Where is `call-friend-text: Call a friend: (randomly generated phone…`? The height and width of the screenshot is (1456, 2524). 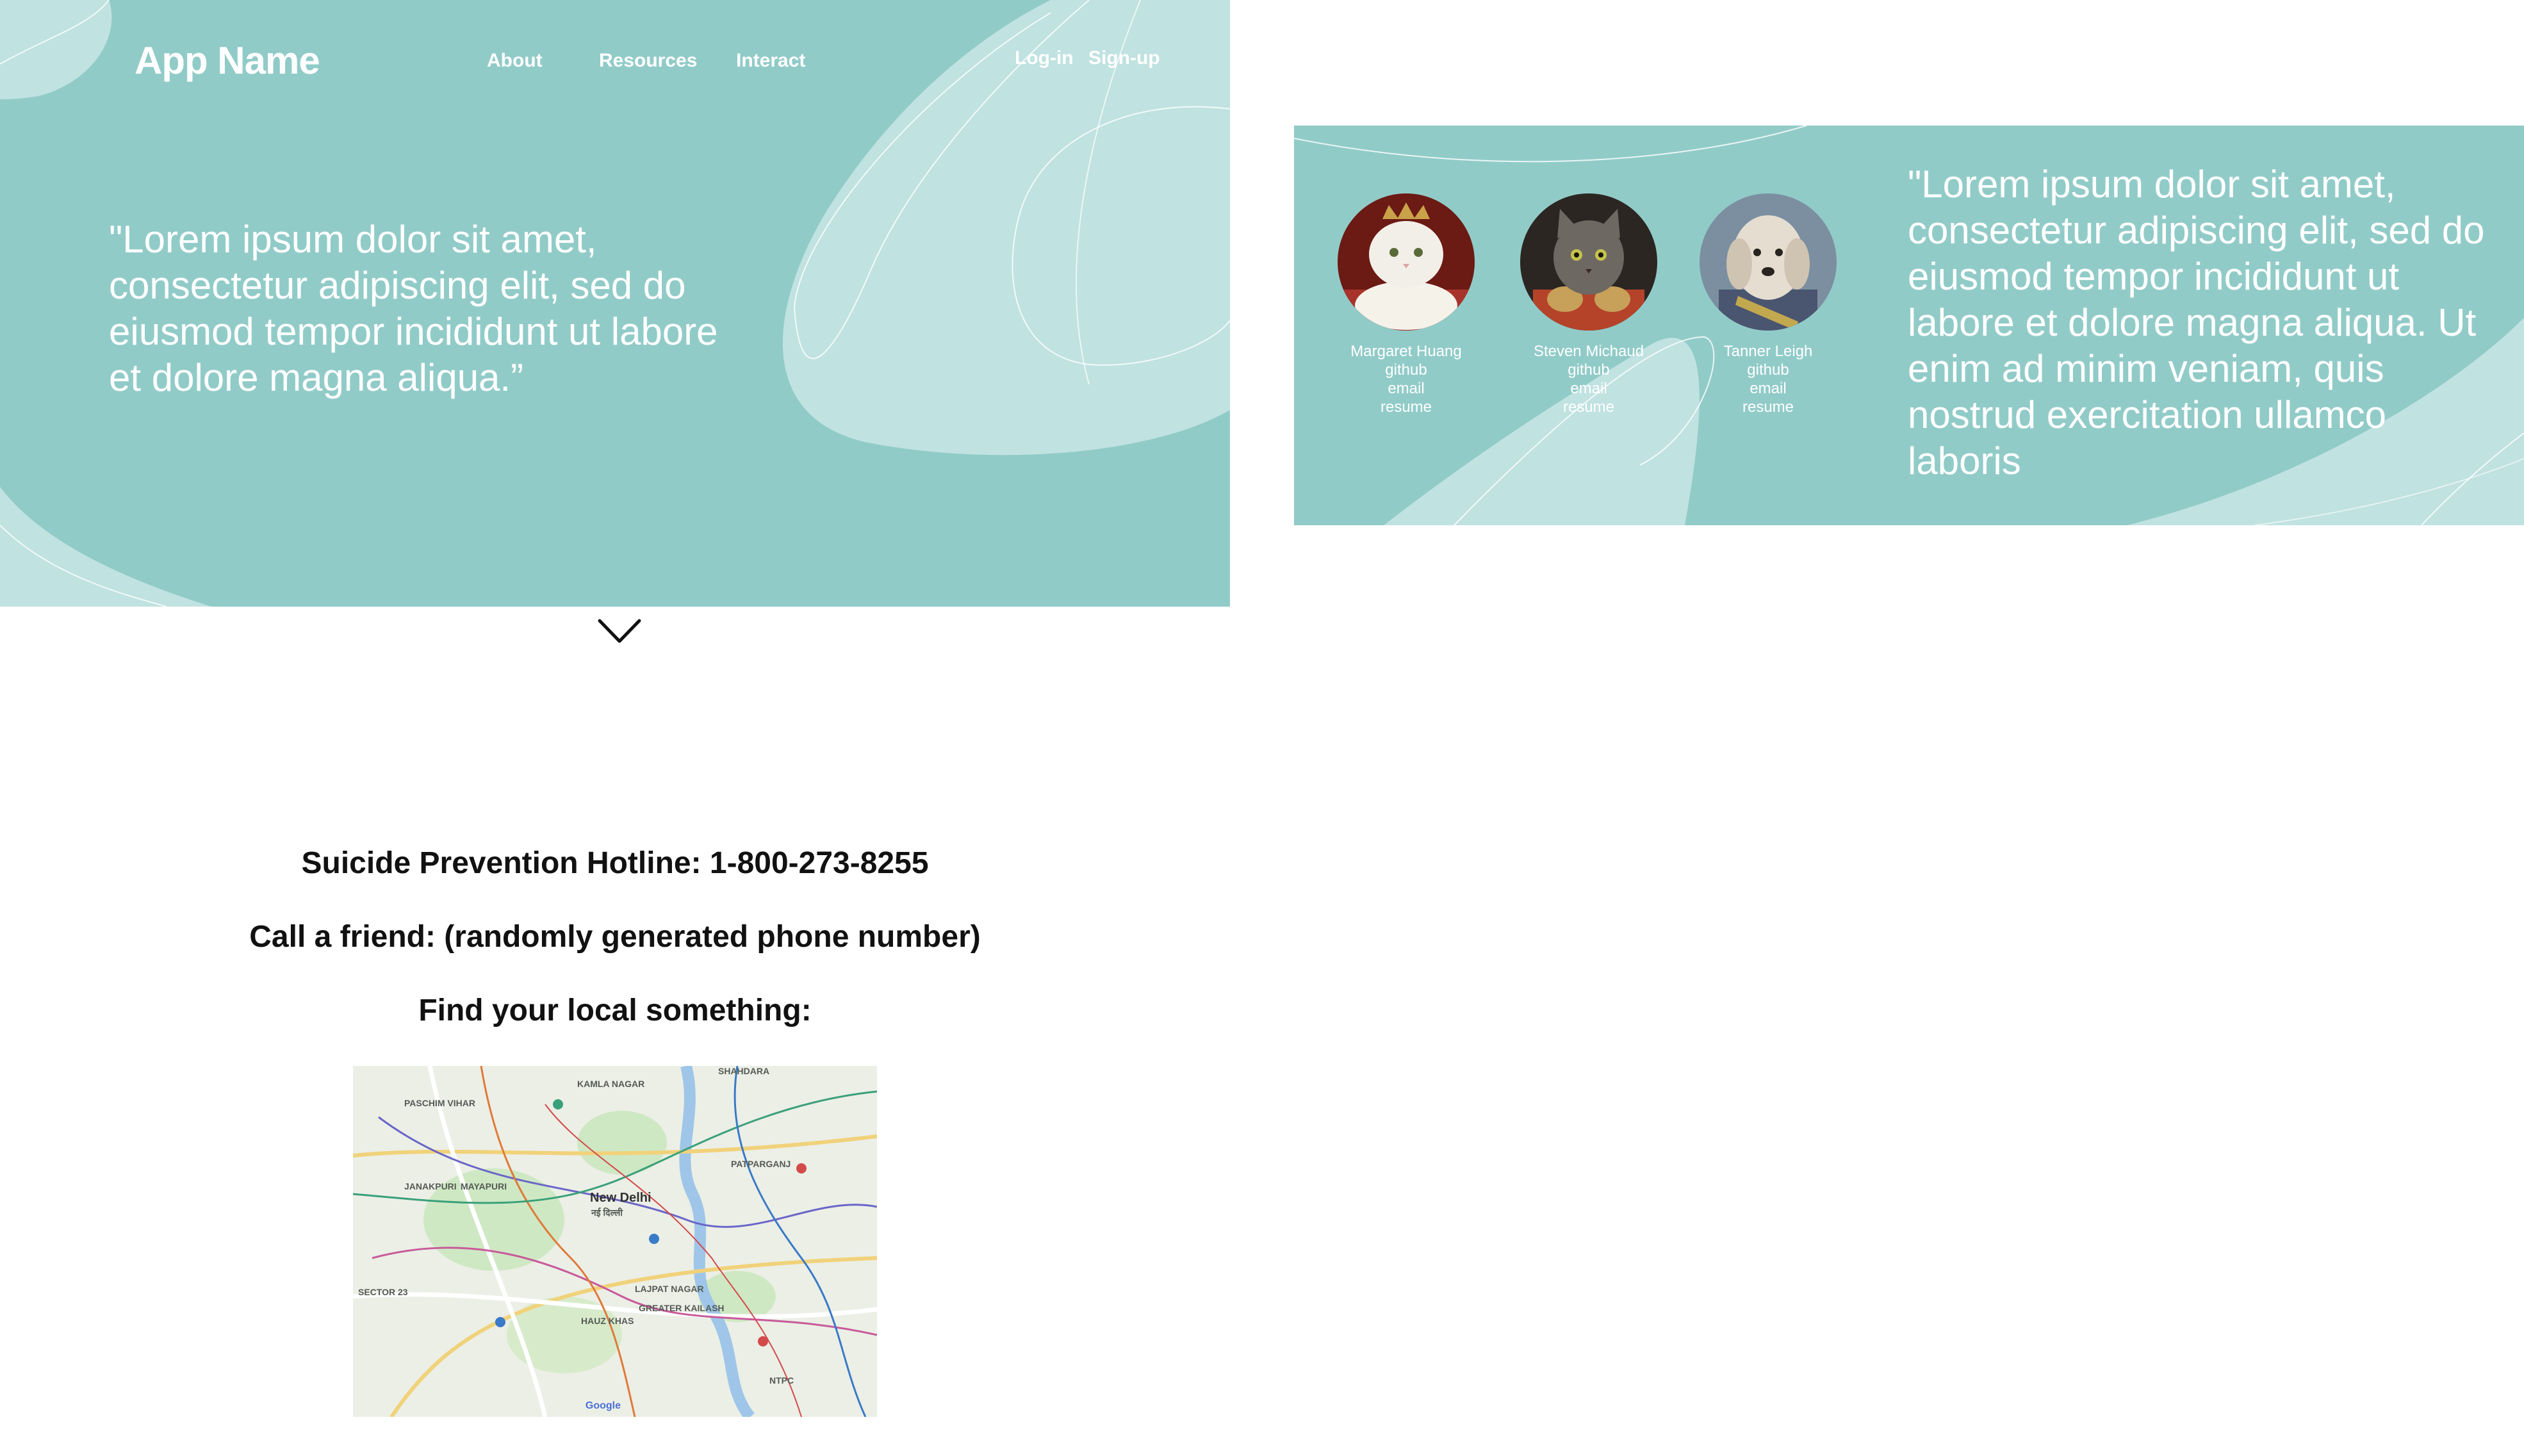
call-friend-text: Call a friend: (randomly generated phone… is located at coordinates (615, 937).